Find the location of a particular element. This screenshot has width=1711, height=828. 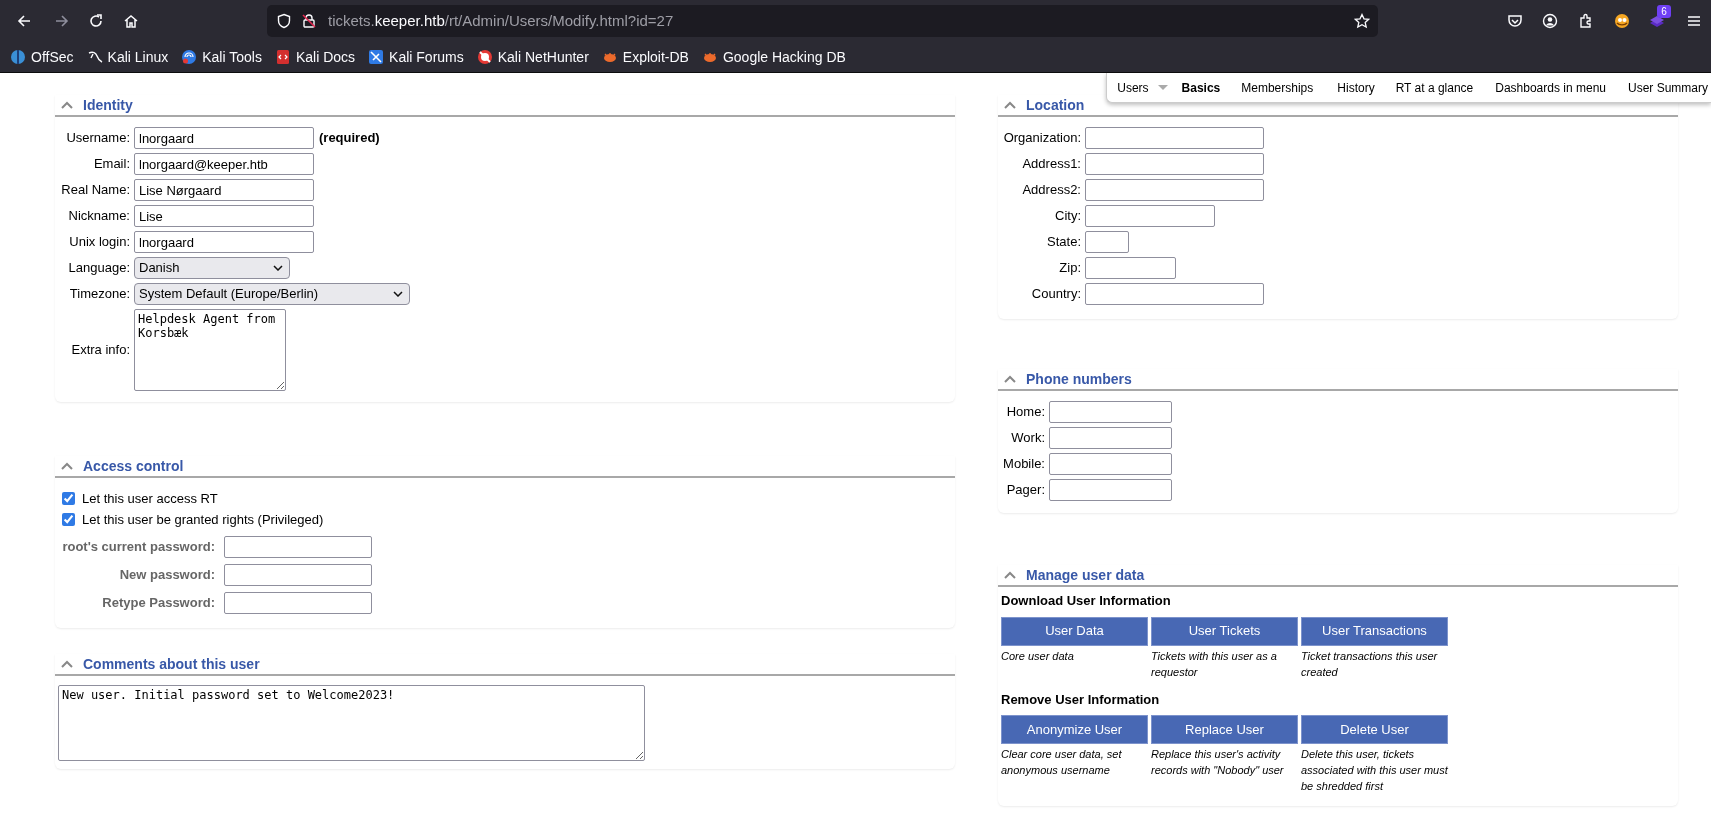

notification-badge: 6 is located at coordinates (1664, 11).